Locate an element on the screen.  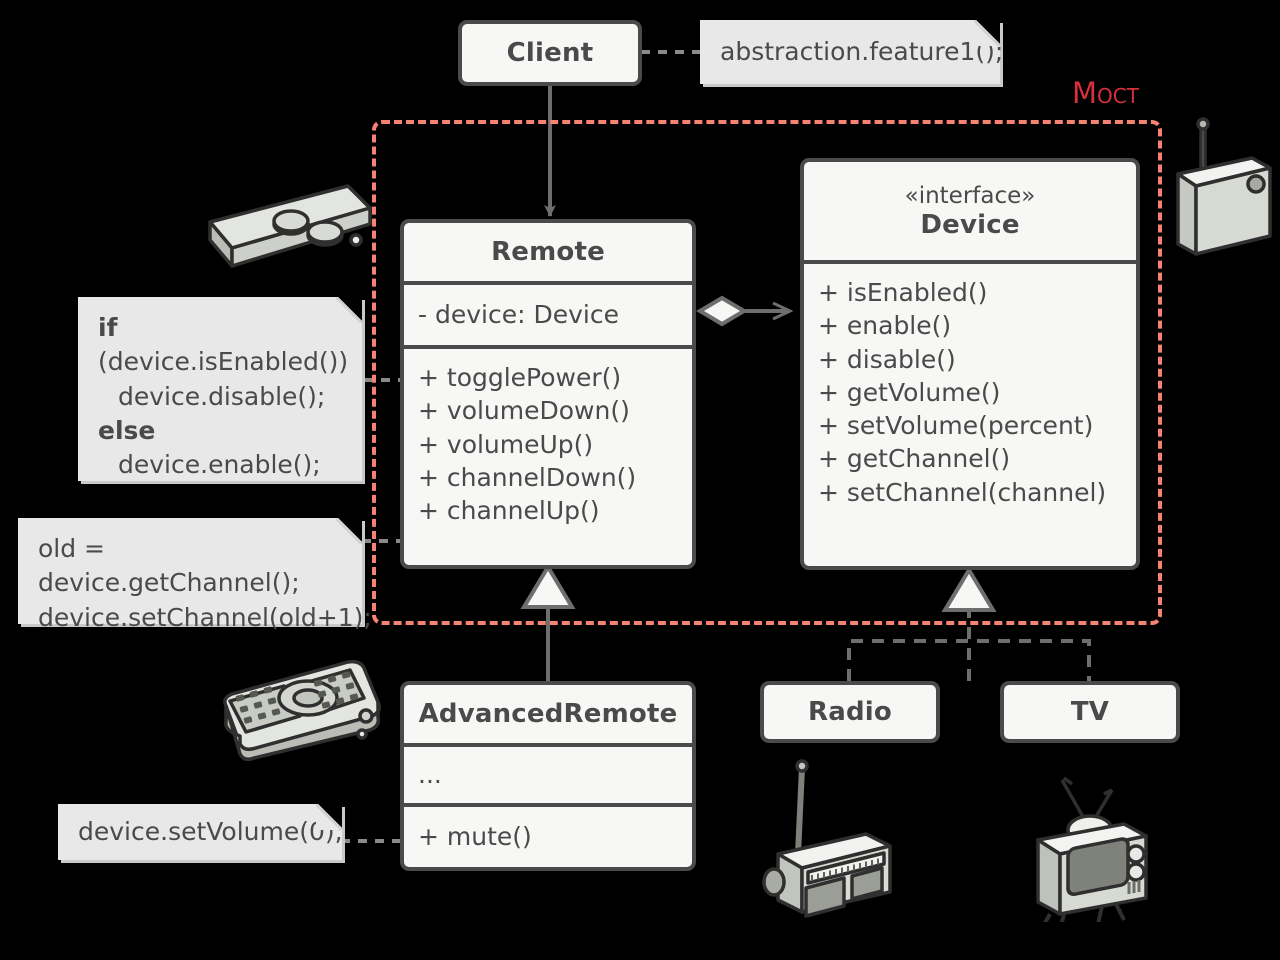
class-advanced-remote-header: AdvancedRemote is located at coordinates (548, 714).